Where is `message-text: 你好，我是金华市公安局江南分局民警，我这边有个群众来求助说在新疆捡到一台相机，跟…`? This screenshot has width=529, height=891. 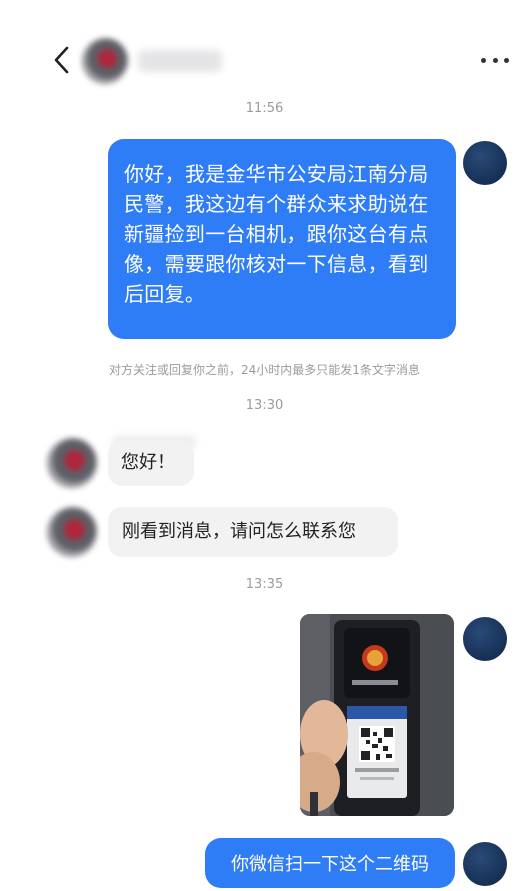
message-text: 你好，我是金华市公安局江南分局民警，我这边有个群众来求助说在新疆捡到一台相机，跟… is located at coordinates (276, 234).